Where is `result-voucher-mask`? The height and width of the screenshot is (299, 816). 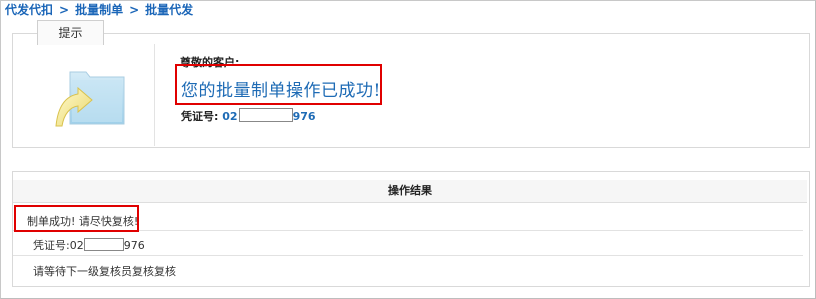
result-voucher-mask is located at coordinates (103, 244).